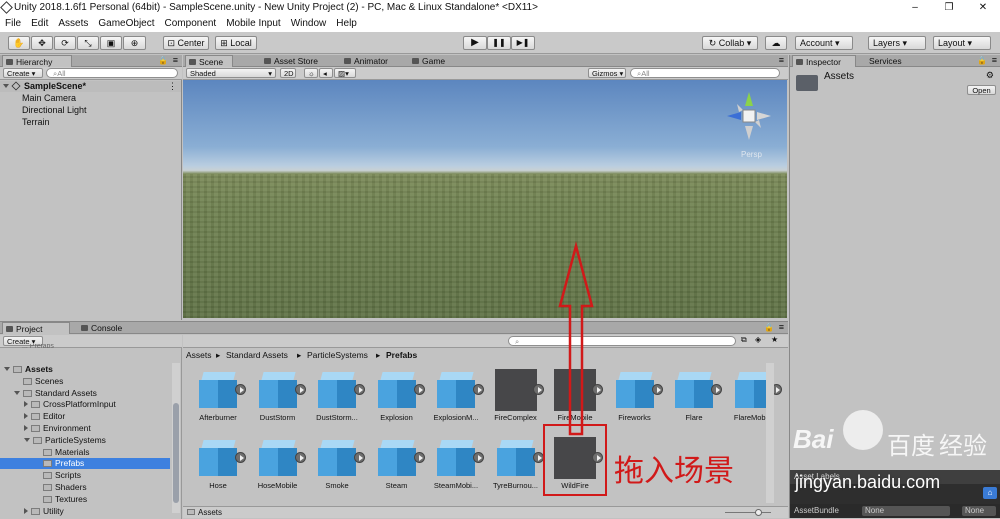  What do you see at coordinates (257, 355) in the screenshot?
I see `breadcrumb-standard-assets: Standard Assets` at bounding box center [257, 355].